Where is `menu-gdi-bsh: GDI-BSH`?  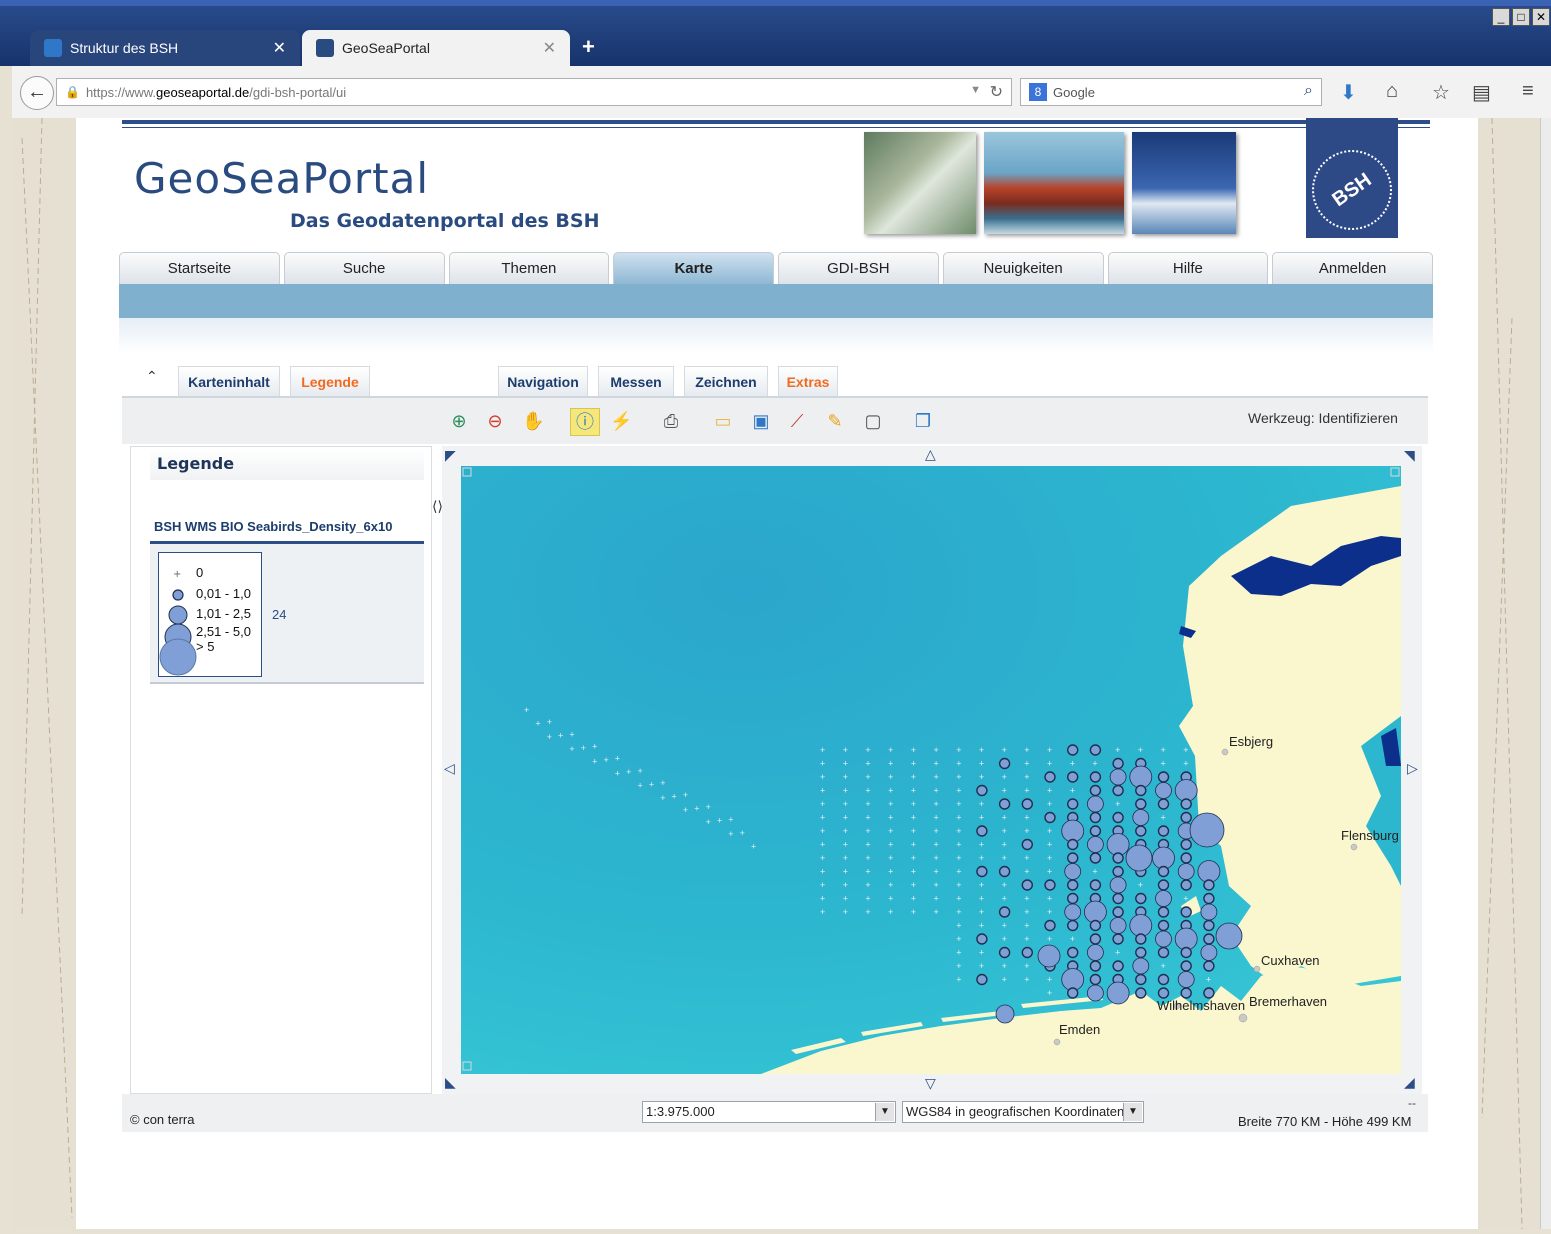
menu-gdi-bsh: GDI-BSH is located at coordinates (858, 268).